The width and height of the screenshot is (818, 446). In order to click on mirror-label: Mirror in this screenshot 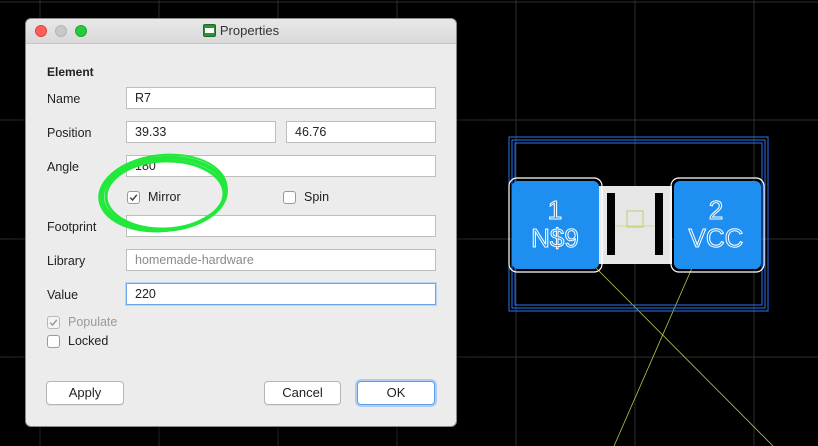, I will do `click(164, 197)`.